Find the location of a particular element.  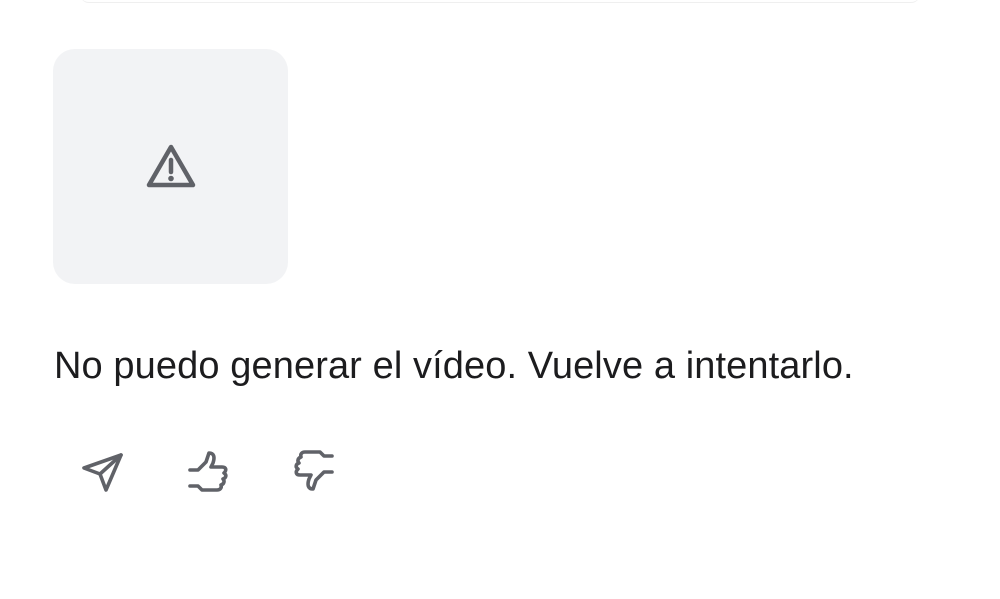

message-action-bar is located at coordinates (225, 472).